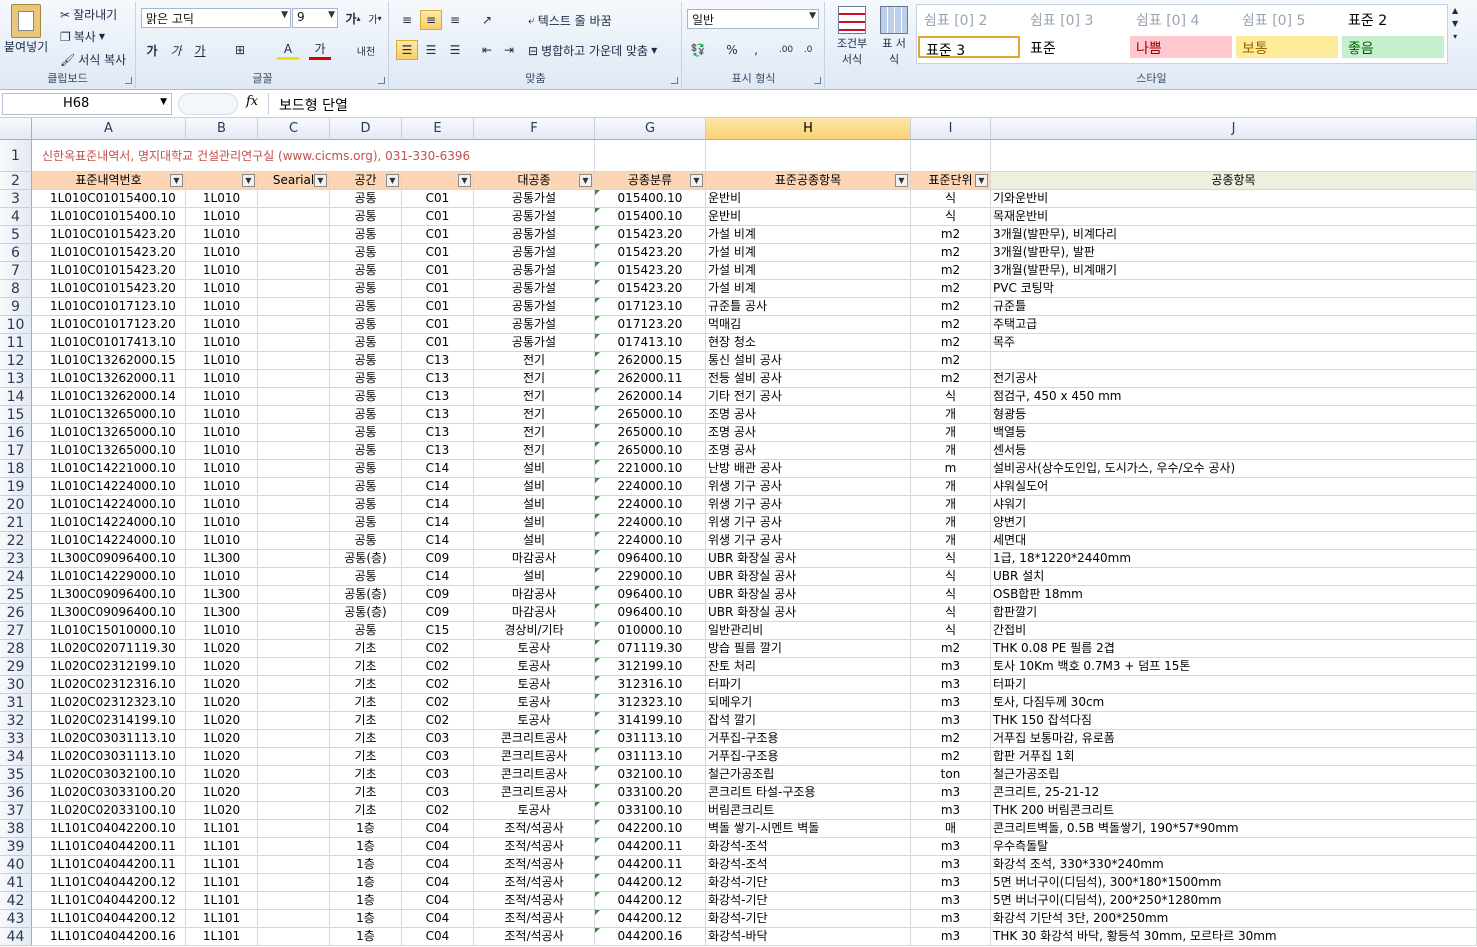  What do you see at coordinates (808, 433) in the screenshot?
I see `cell: 조명 공사` at bounding box center [808, 433].